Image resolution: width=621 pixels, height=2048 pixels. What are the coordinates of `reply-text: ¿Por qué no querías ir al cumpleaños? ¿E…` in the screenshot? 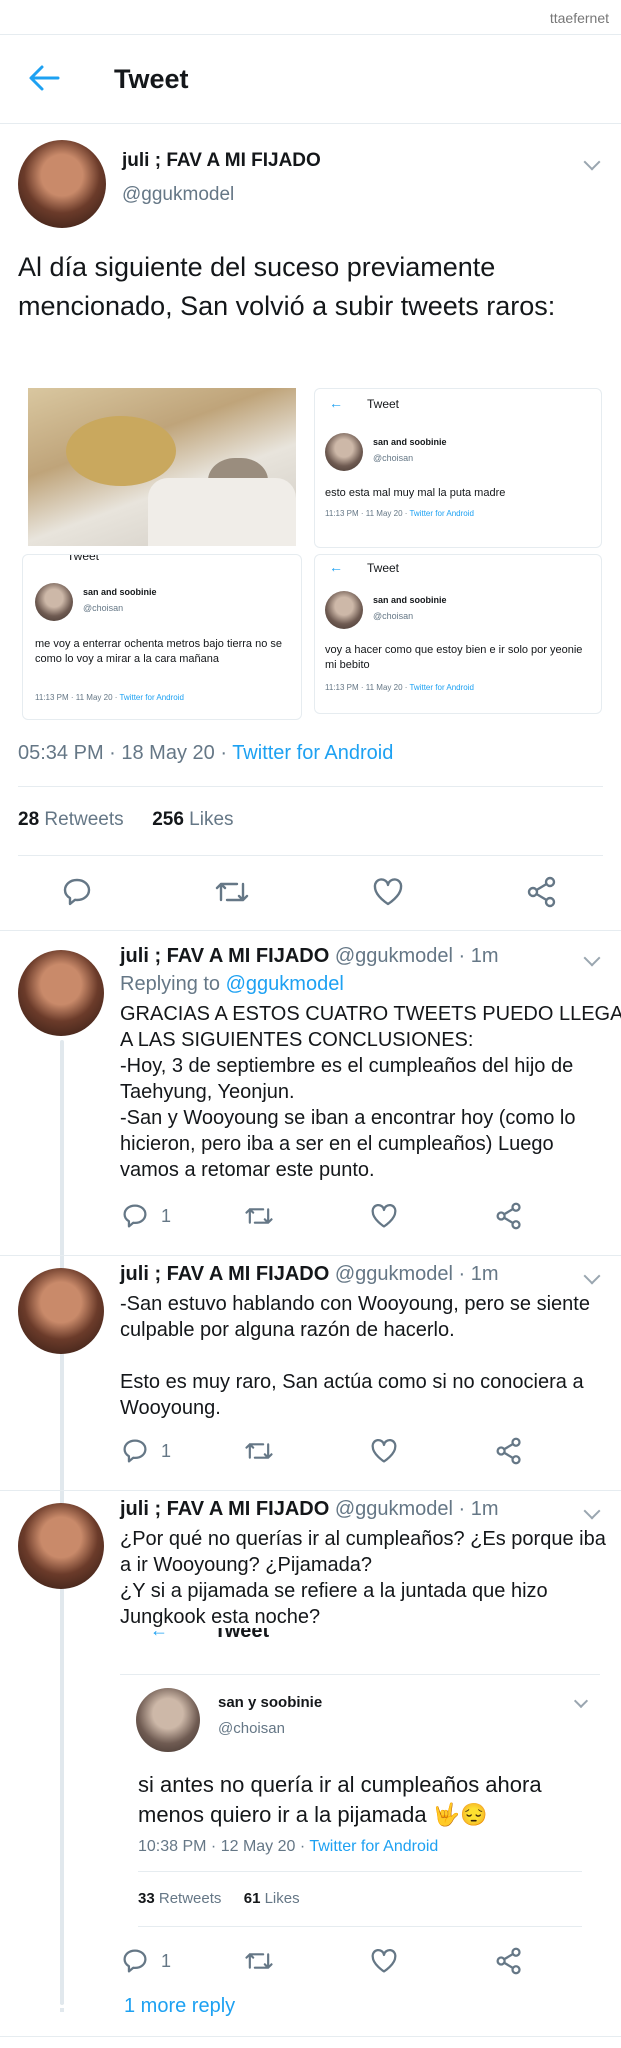 It's located at (363, 1578).